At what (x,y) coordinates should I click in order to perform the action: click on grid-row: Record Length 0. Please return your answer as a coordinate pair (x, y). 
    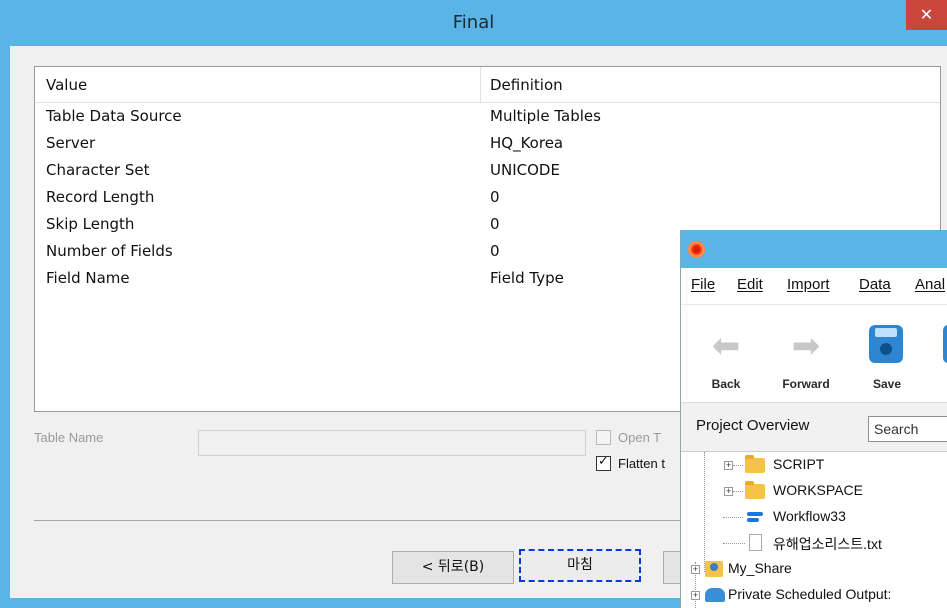
    Looking at the image, I should click on (355, 197).